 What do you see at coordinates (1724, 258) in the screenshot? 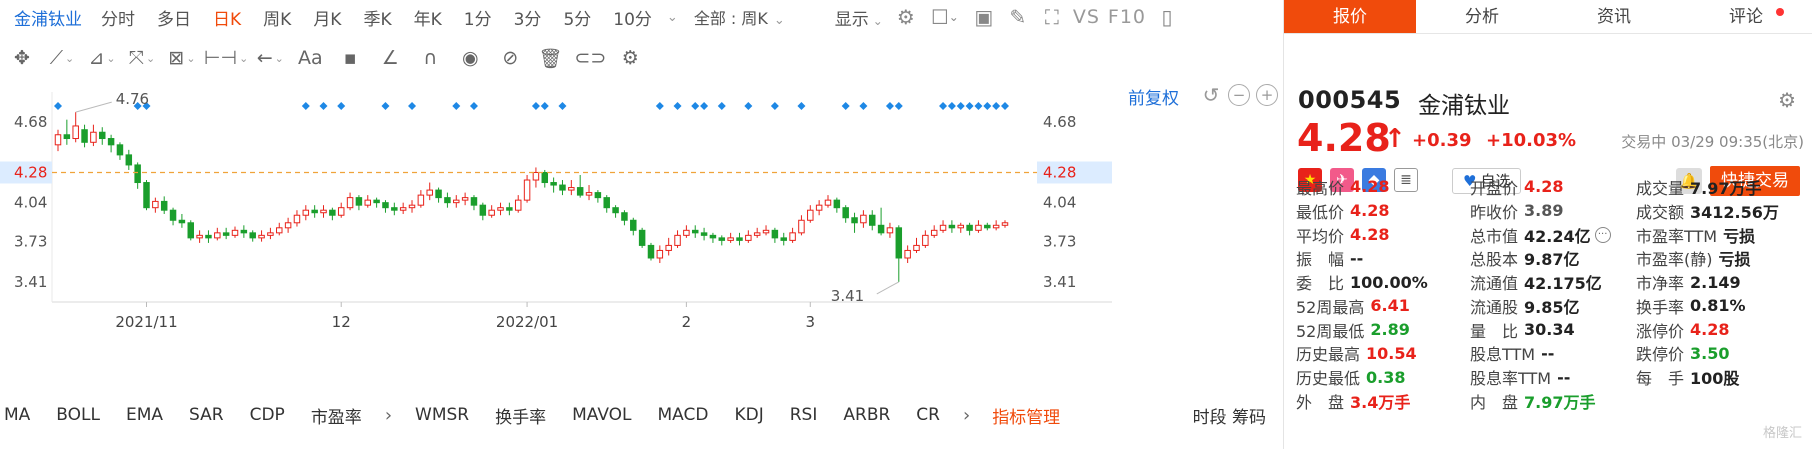
I see `quote-field: 市盈率(静) 亏损` at bounding box center [1724, 258].